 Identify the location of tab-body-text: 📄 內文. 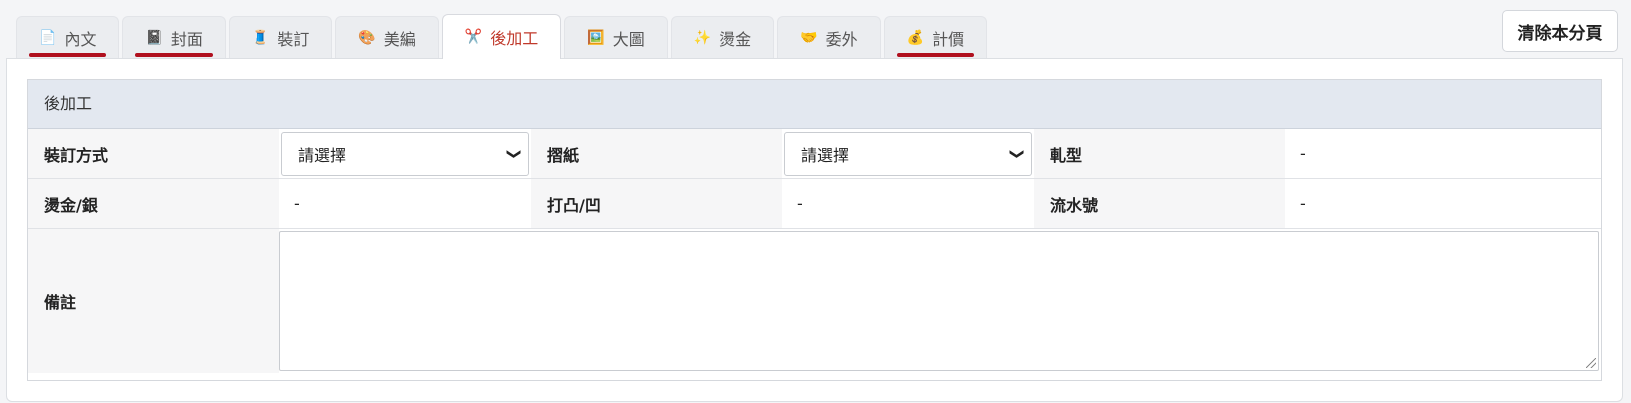
(68, 37).